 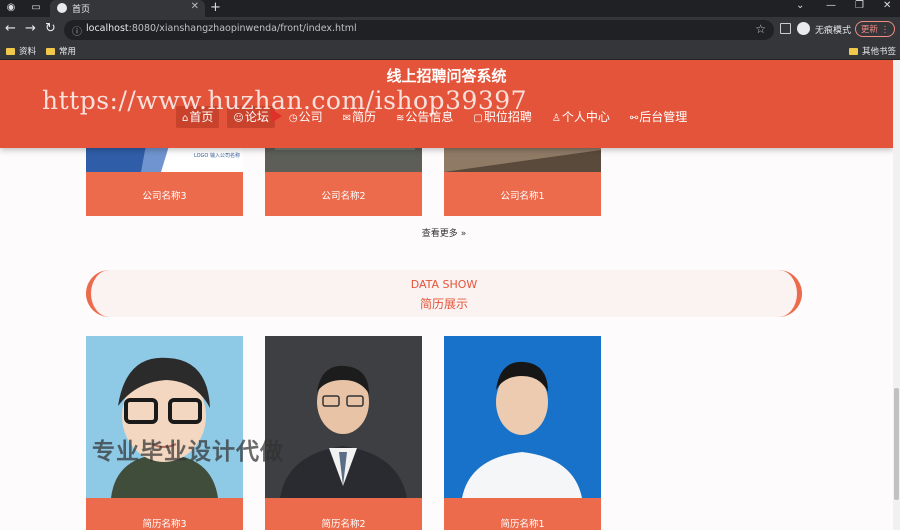 I want to click on resume-card: 简历名称2, so click(x=343, y=433).